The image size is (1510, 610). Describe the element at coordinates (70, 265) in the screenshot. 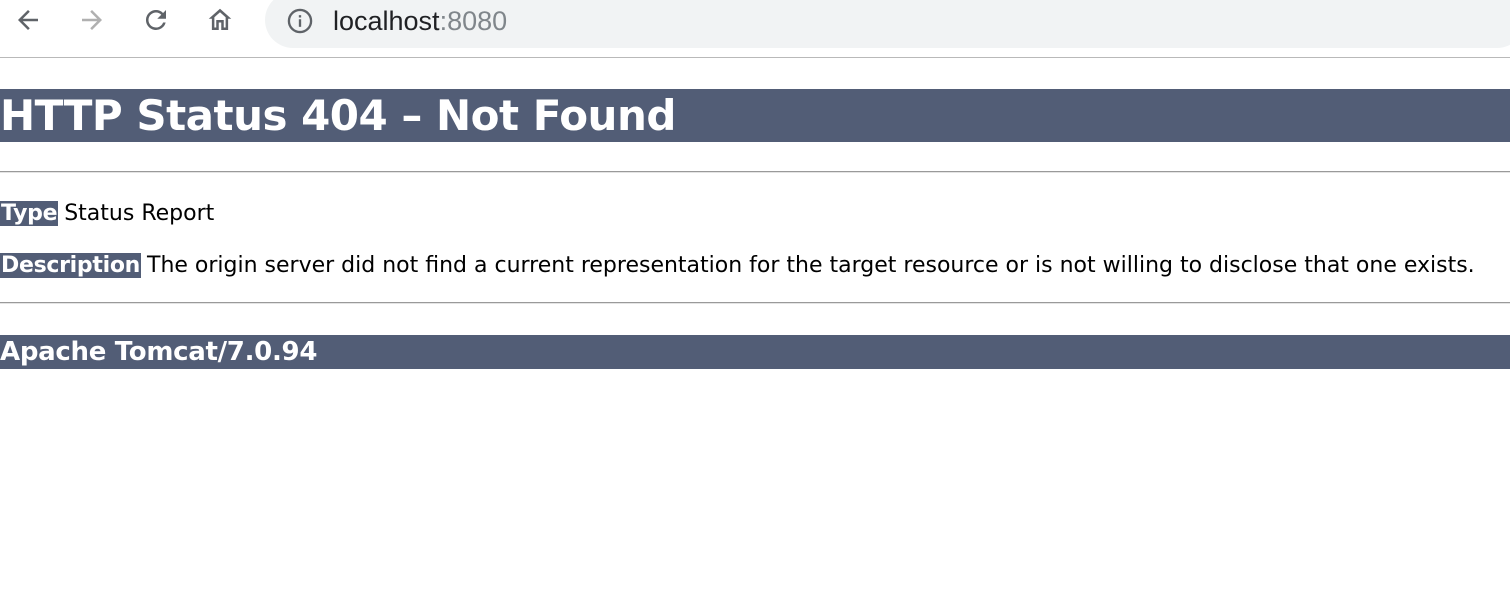

I see `description-label: Description` at that location.